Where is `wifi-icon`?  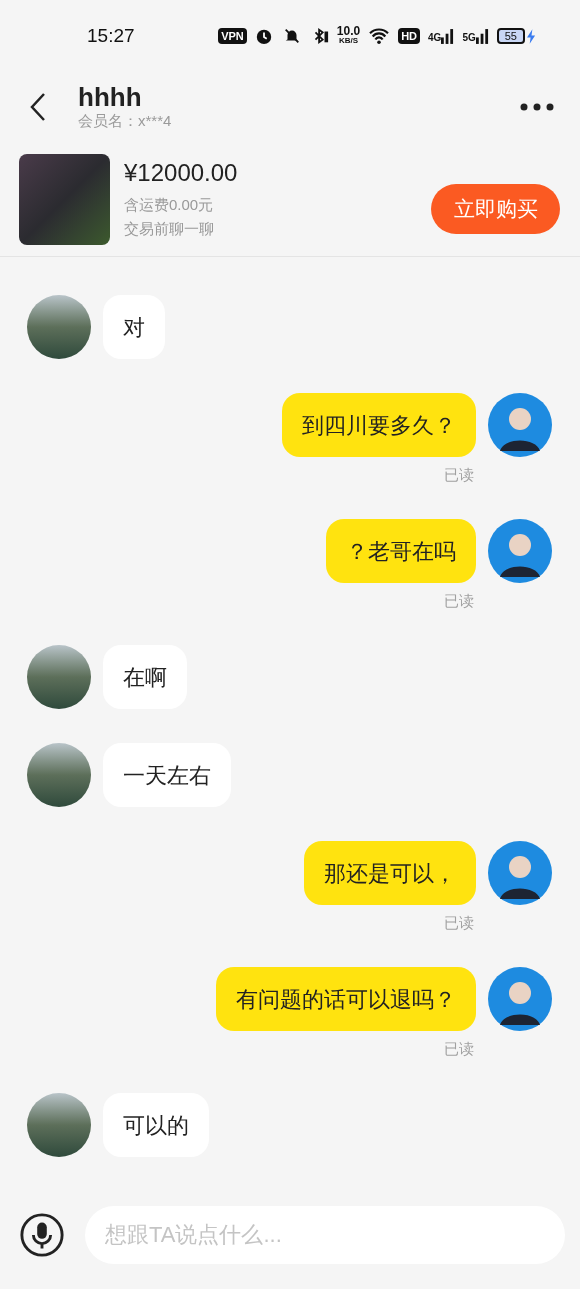 wifi-icon is located at coordinates (379, 36).